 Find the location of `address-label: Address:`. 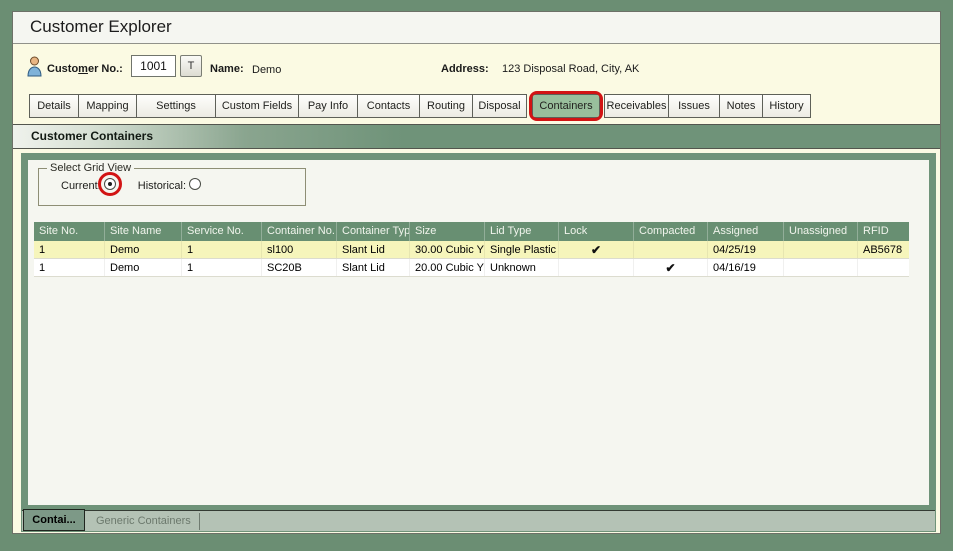

address-label: Address: is located at coordinates (465, 69).